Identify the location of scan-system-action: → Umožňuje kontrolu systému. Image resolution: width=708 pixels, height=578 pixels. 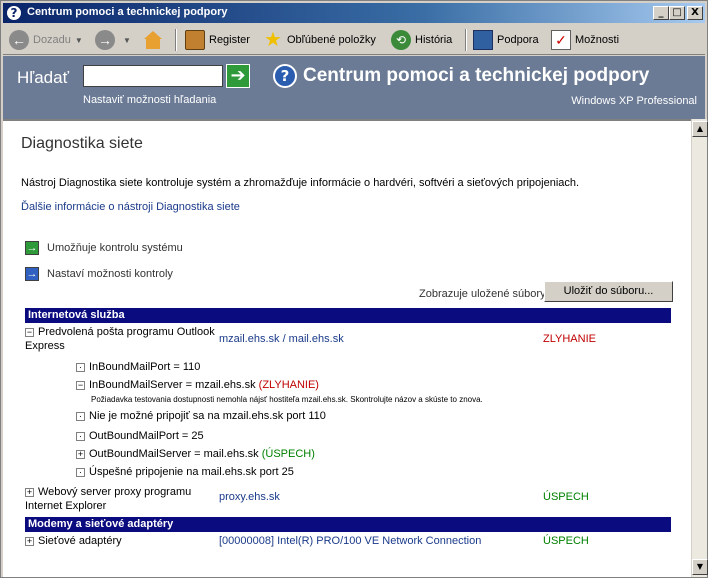
(104, 248).